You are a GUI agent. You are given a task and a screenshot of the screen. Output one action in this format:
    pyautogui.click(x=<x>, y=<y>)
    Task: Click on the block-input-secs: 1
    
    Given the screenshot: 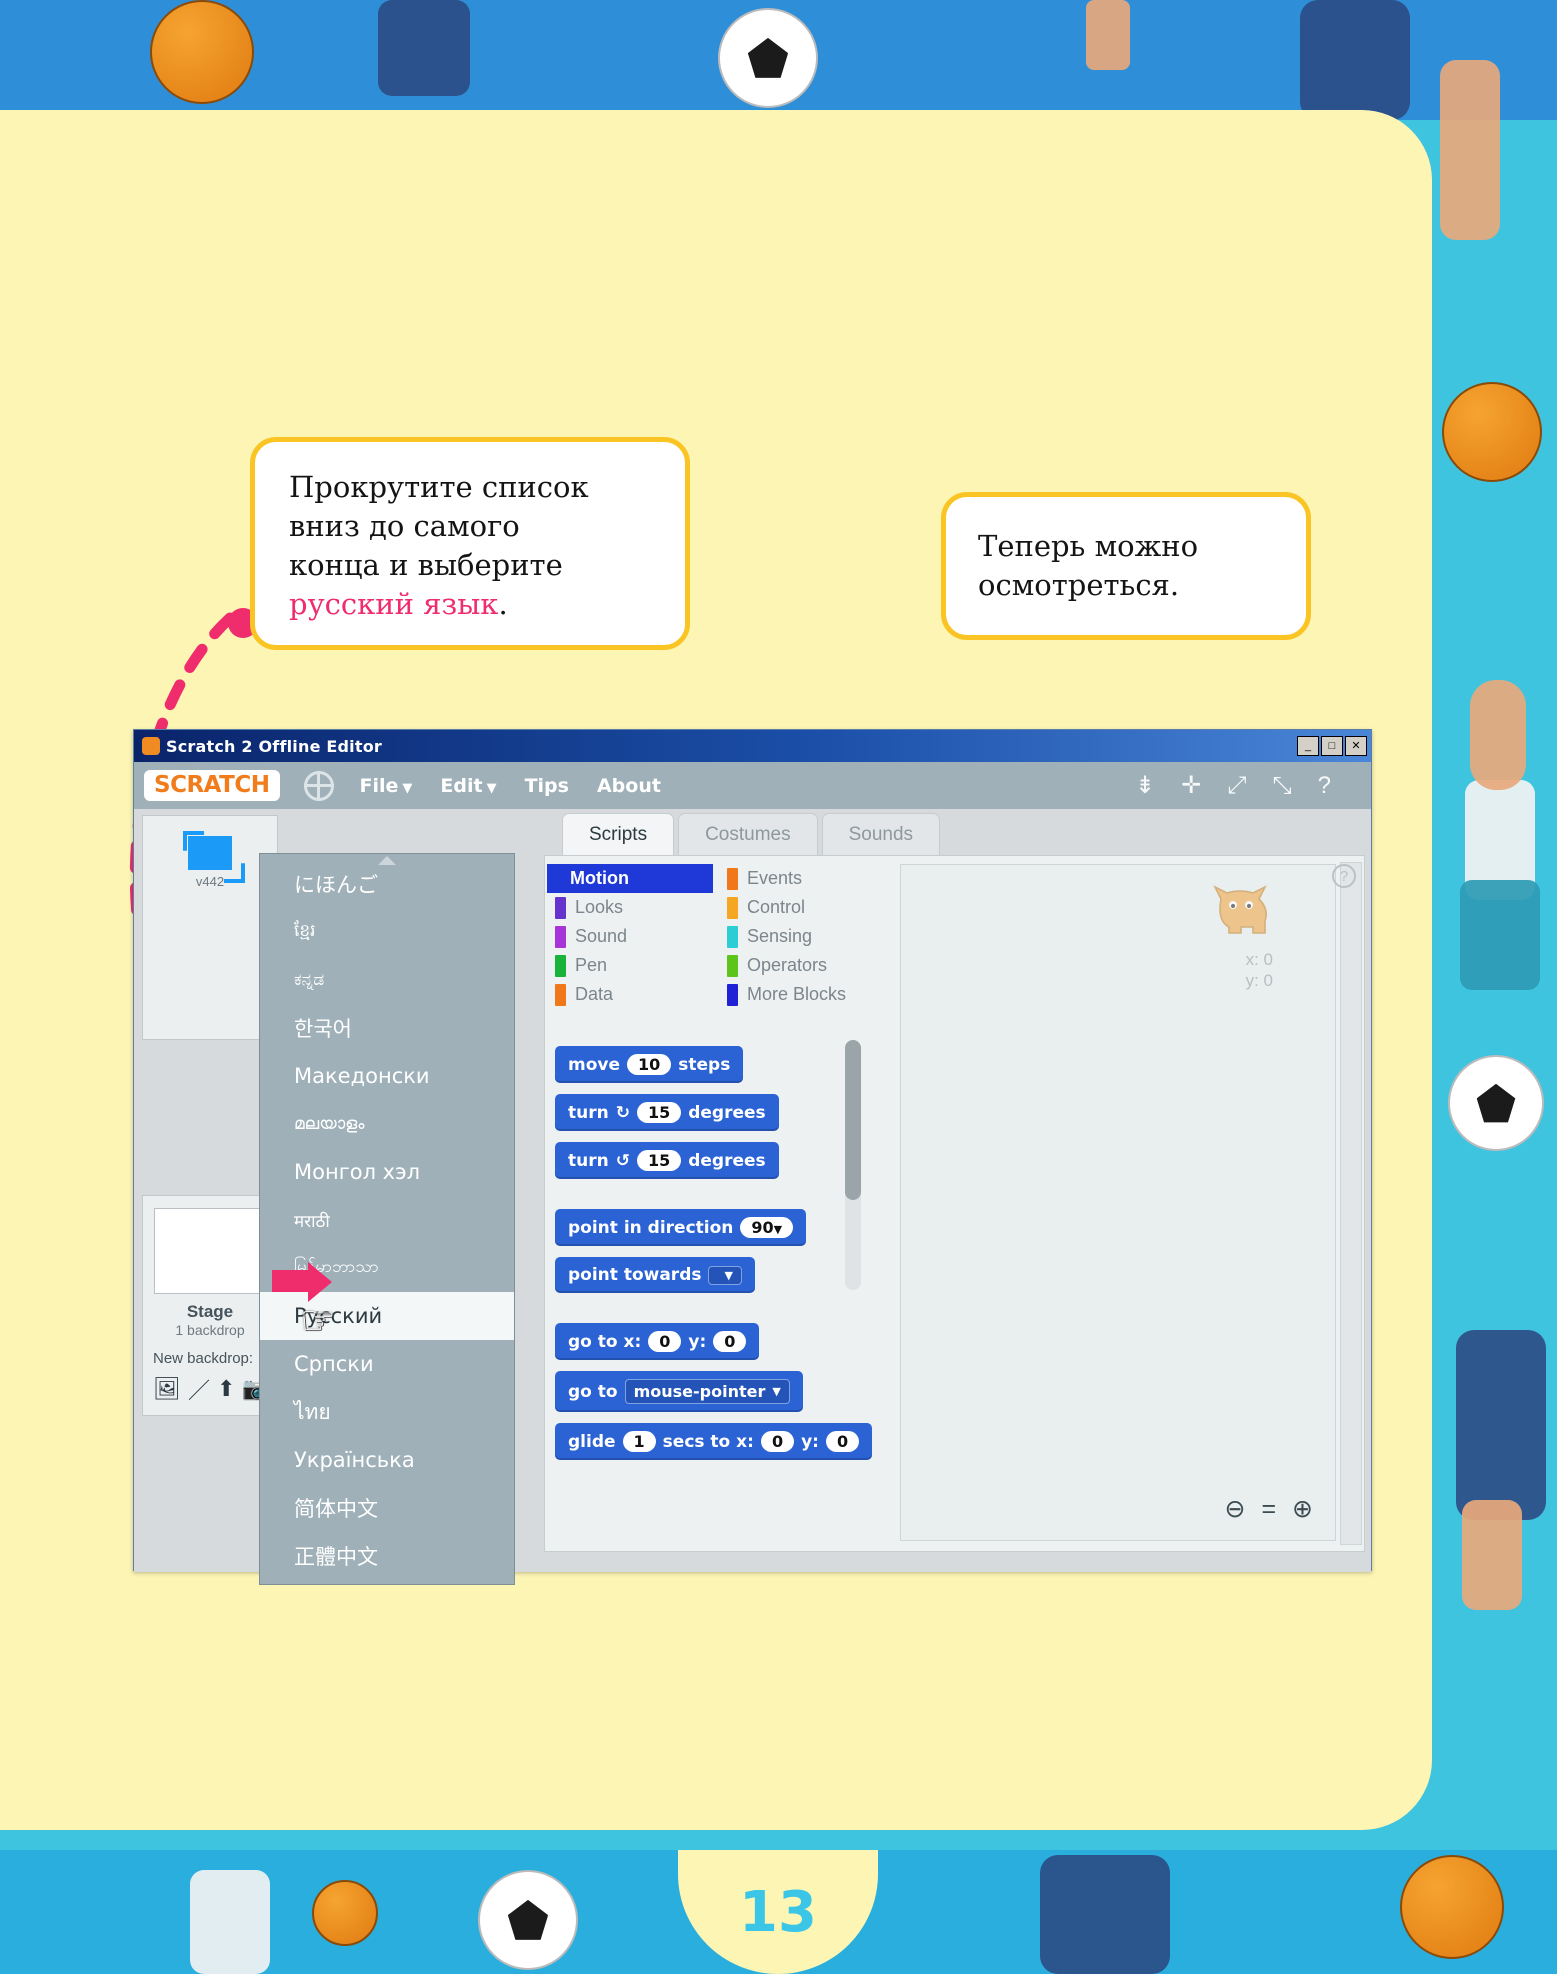 What is the action you would take?
    pyautogui.click(x=639, y=1441)
    